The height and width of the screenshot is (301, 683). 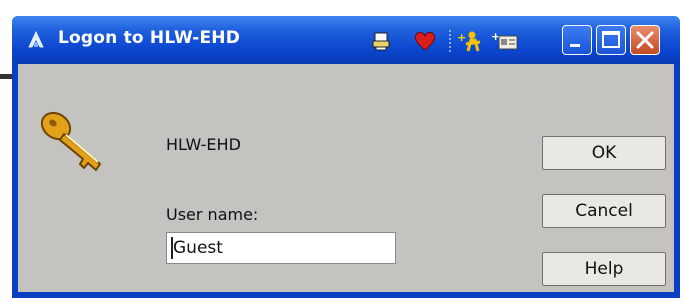 I want to click on maximize-icon, so click(x=611, y=39).